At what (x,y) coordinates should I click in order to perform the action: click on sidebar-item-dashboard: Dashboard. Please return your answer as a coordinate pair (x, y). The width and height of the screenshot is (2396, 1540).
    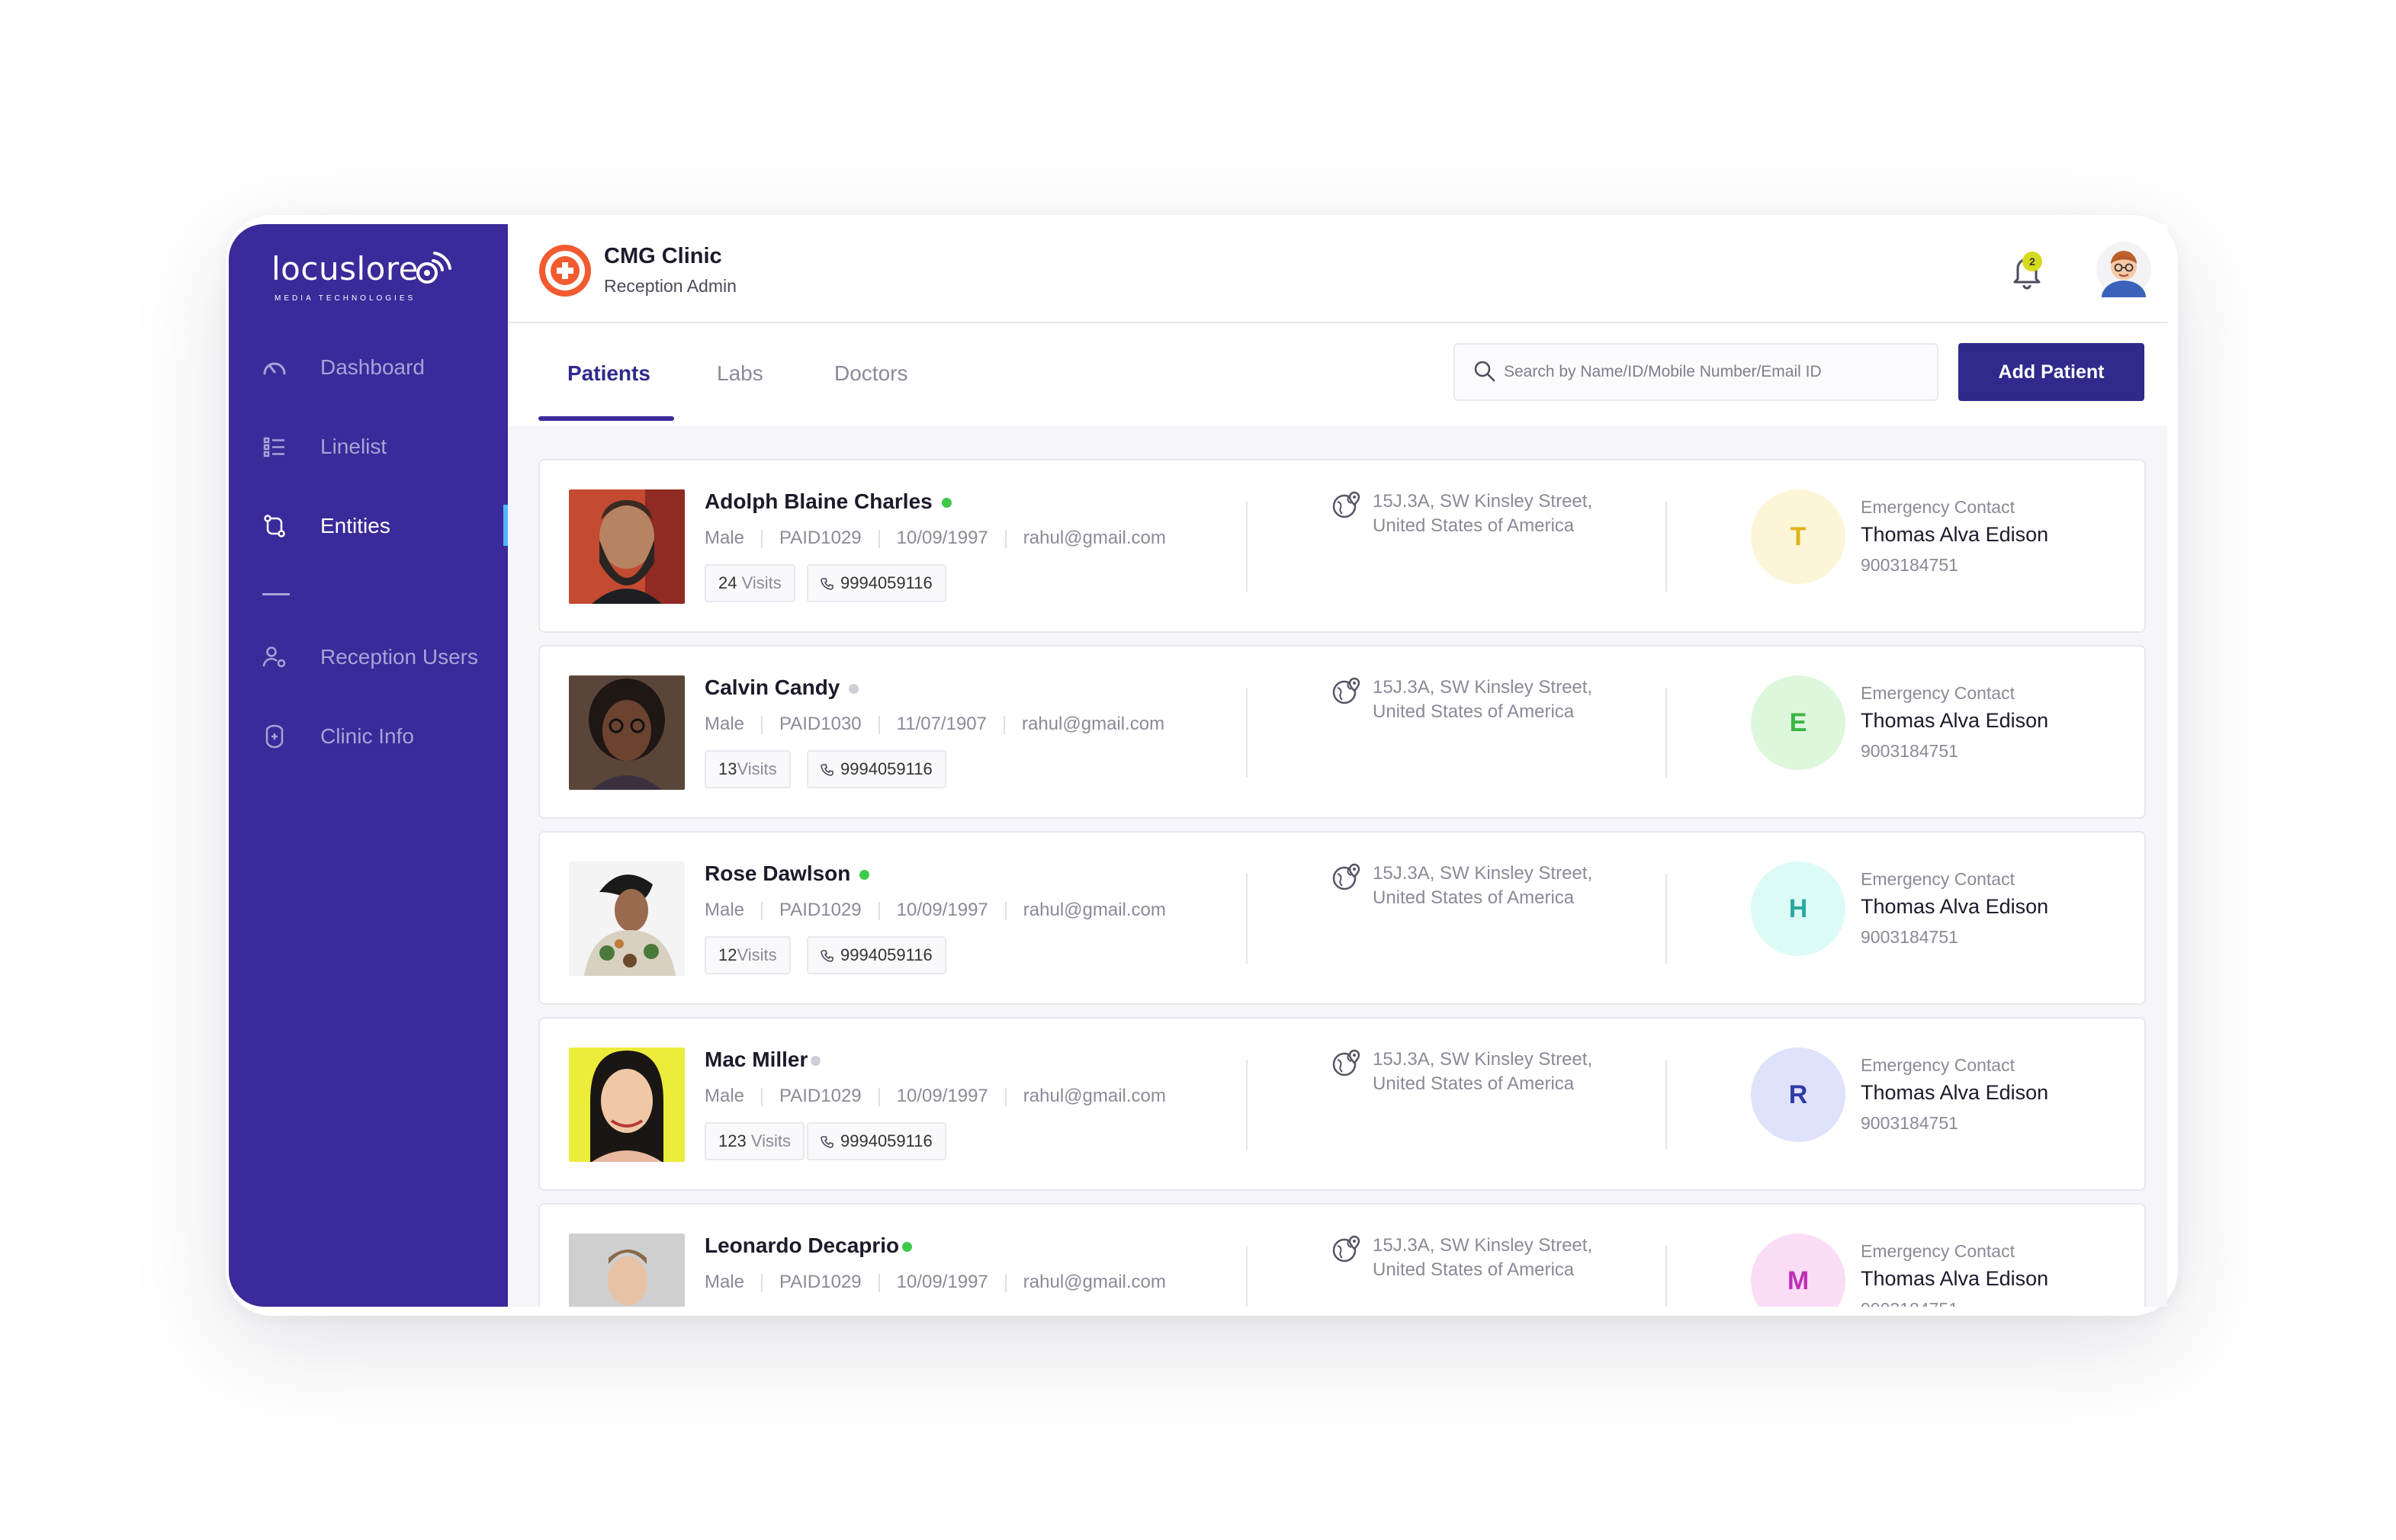
    Looking at the image, I should click on (369, 367).